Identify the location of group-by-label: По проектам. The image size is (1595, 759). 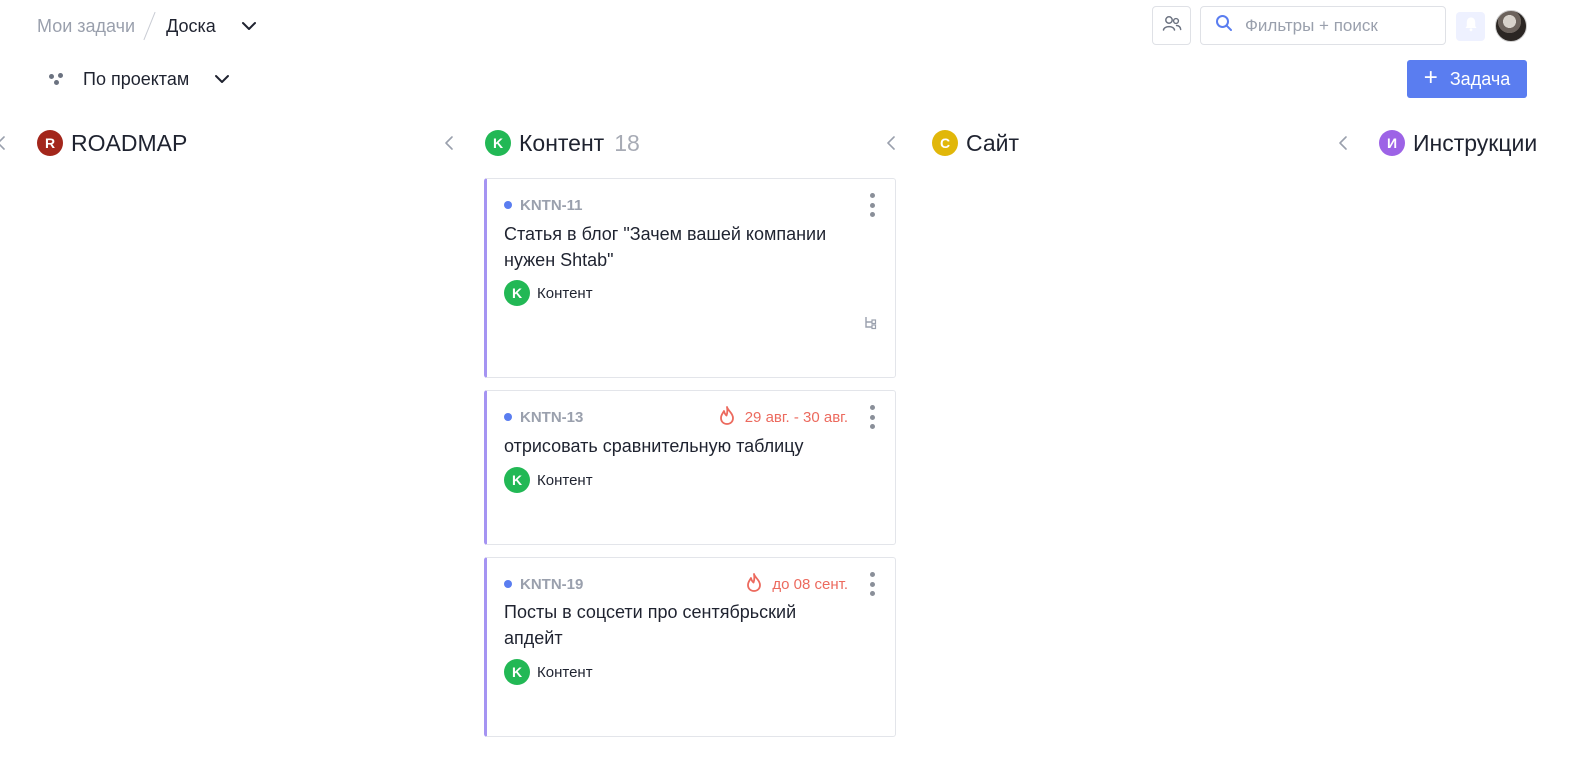
(136, 78).